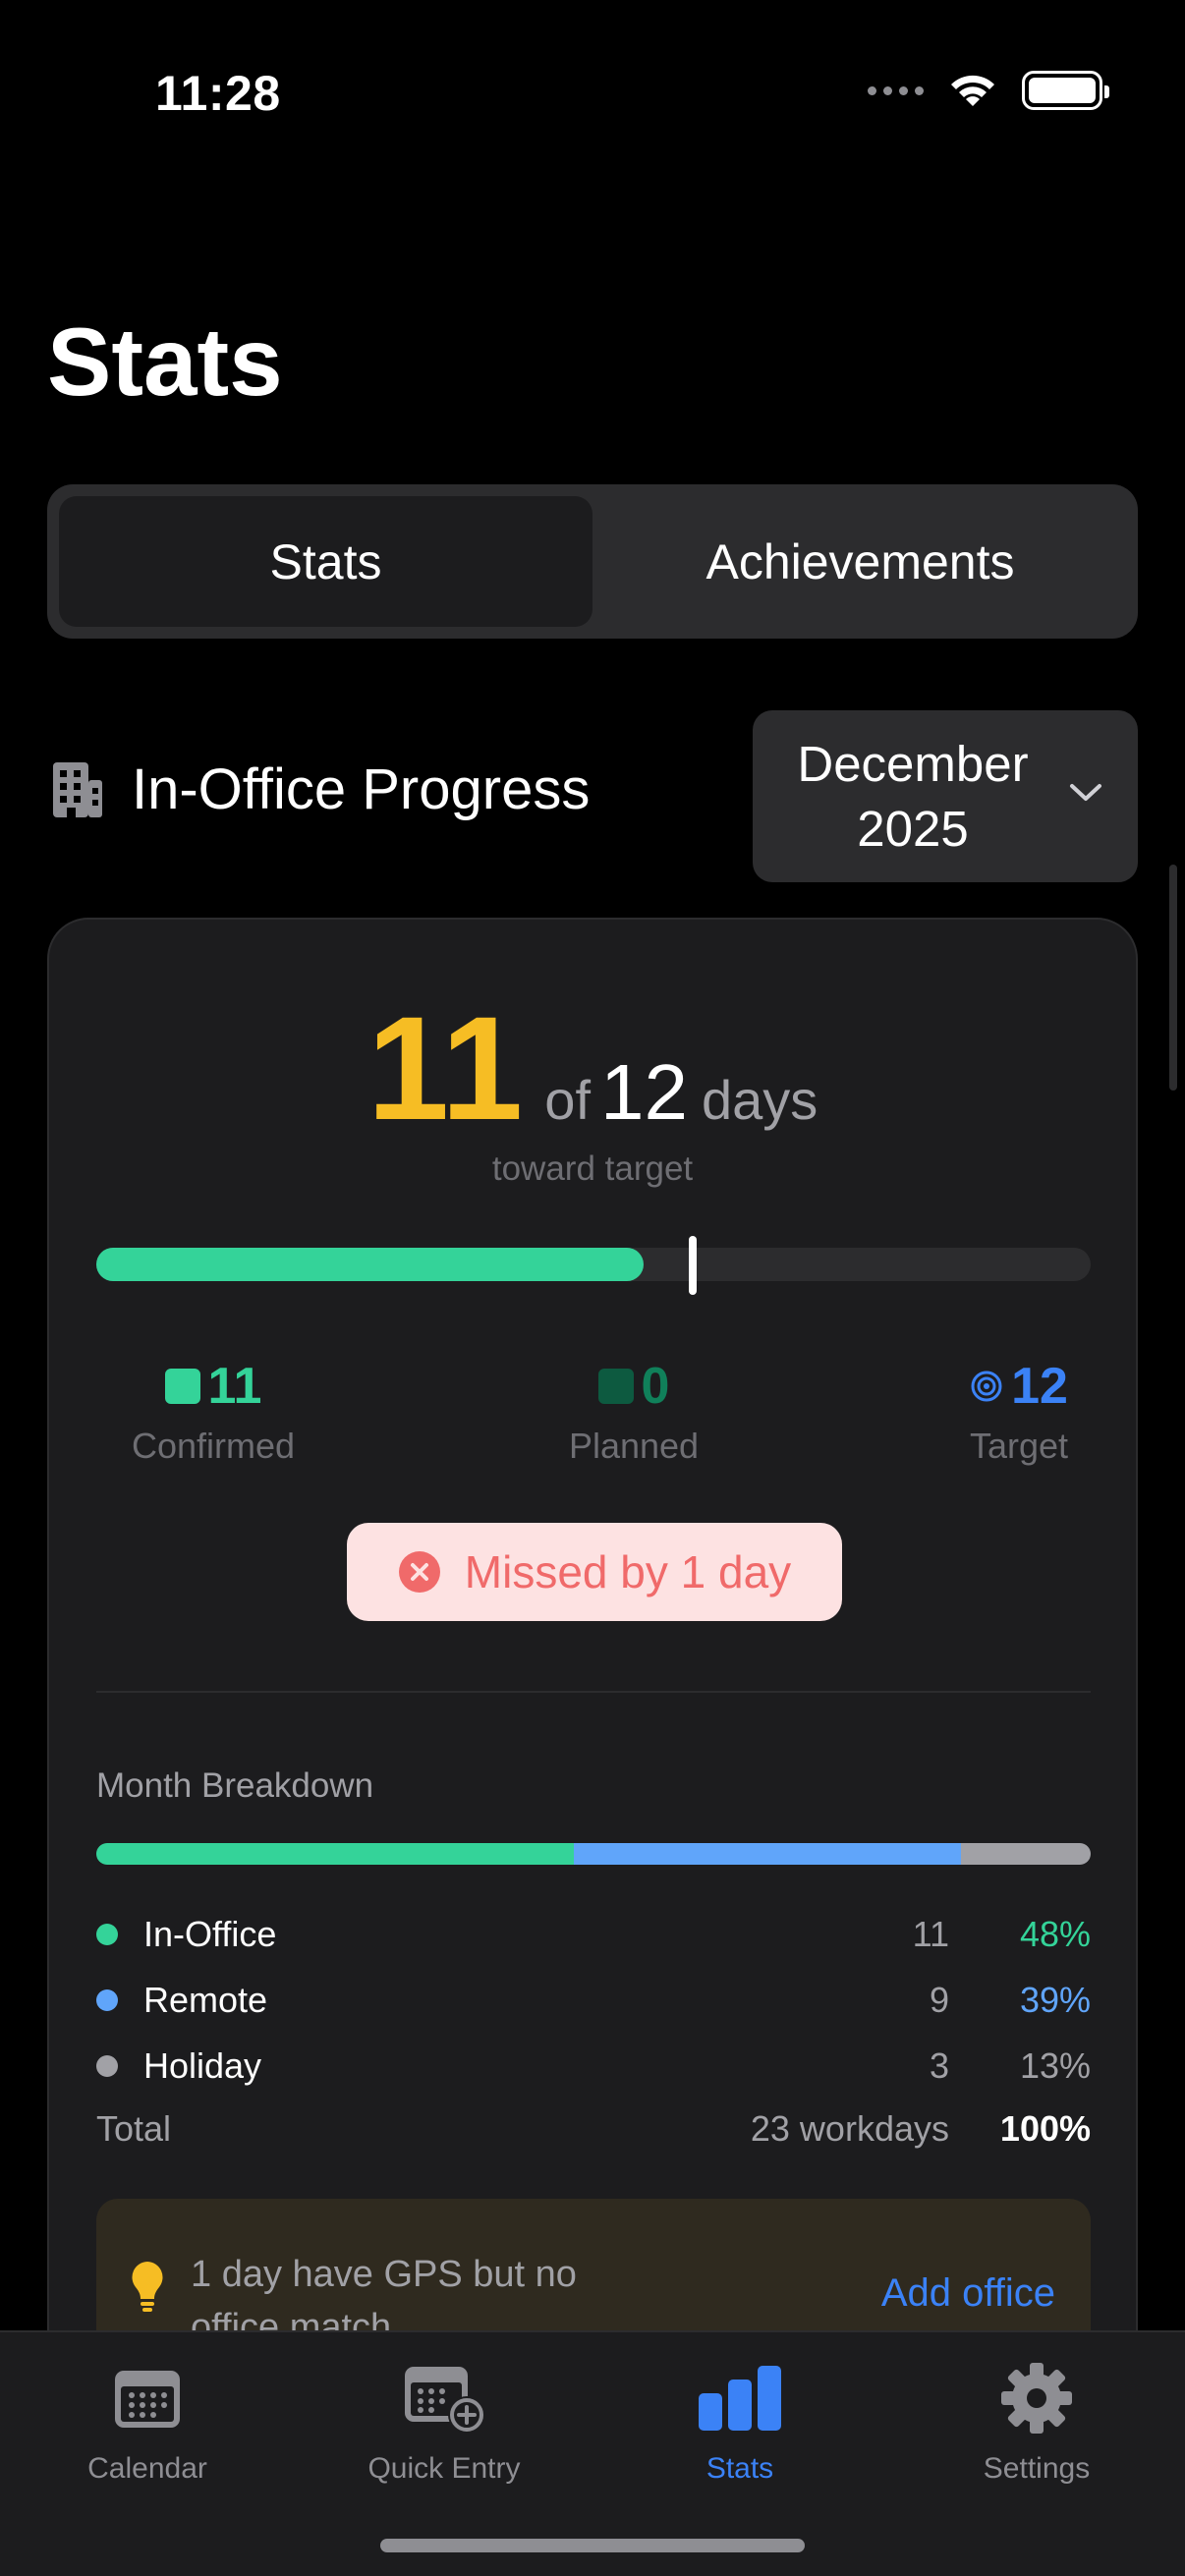  Describe the element at coordinates (592, 1168) in the screenshot. I see `progress-subtitle: toward target` at that location.